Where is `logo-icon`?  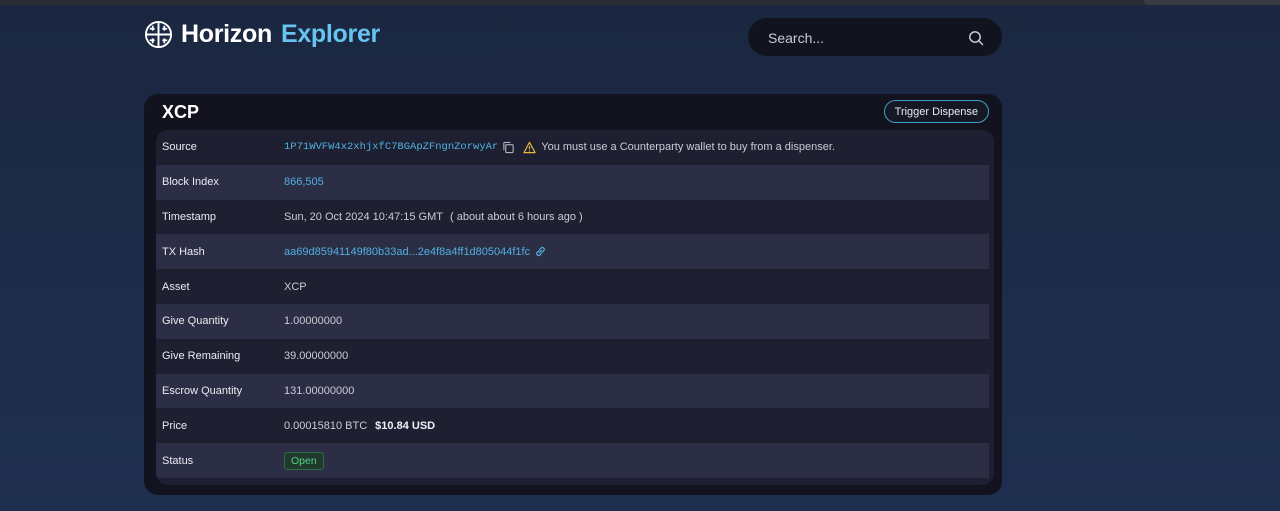 logo-icon is located at coordinates (158, 34).